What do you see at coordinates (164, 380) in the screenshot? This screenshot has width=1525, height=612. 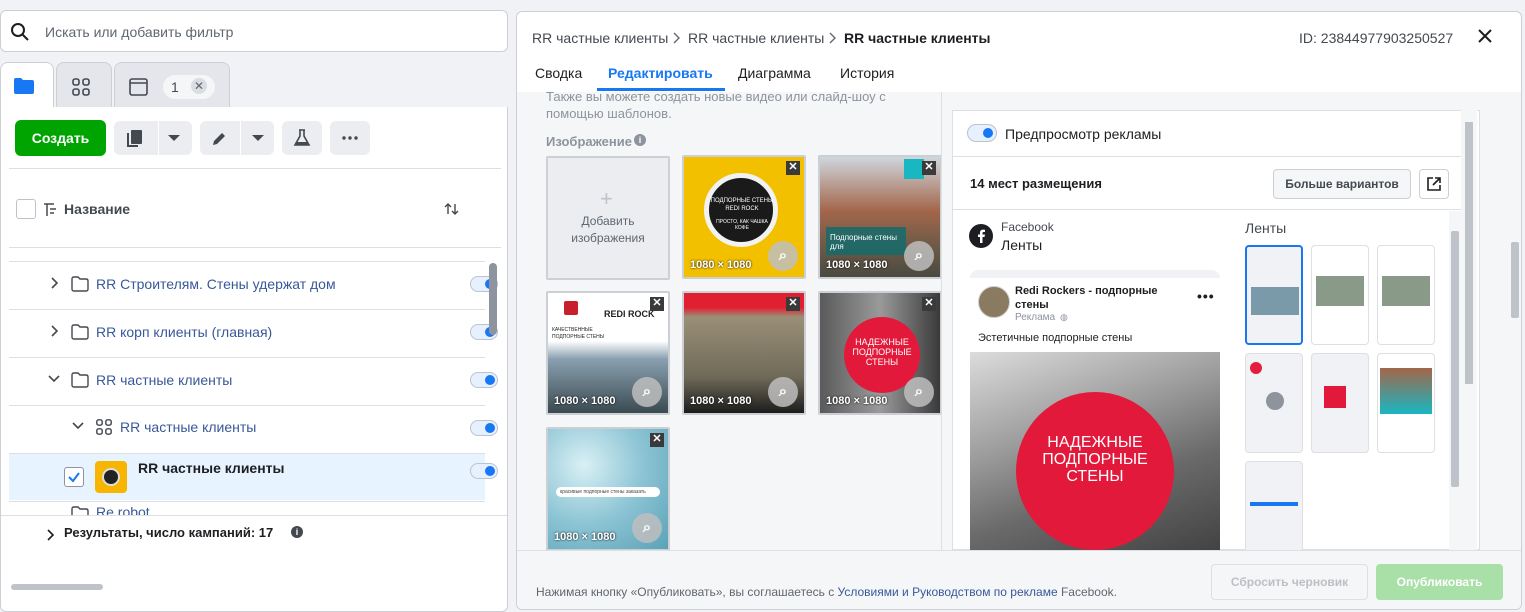 I see `campaign-name: RR частные клиенты` at bounding box center [164, 380].